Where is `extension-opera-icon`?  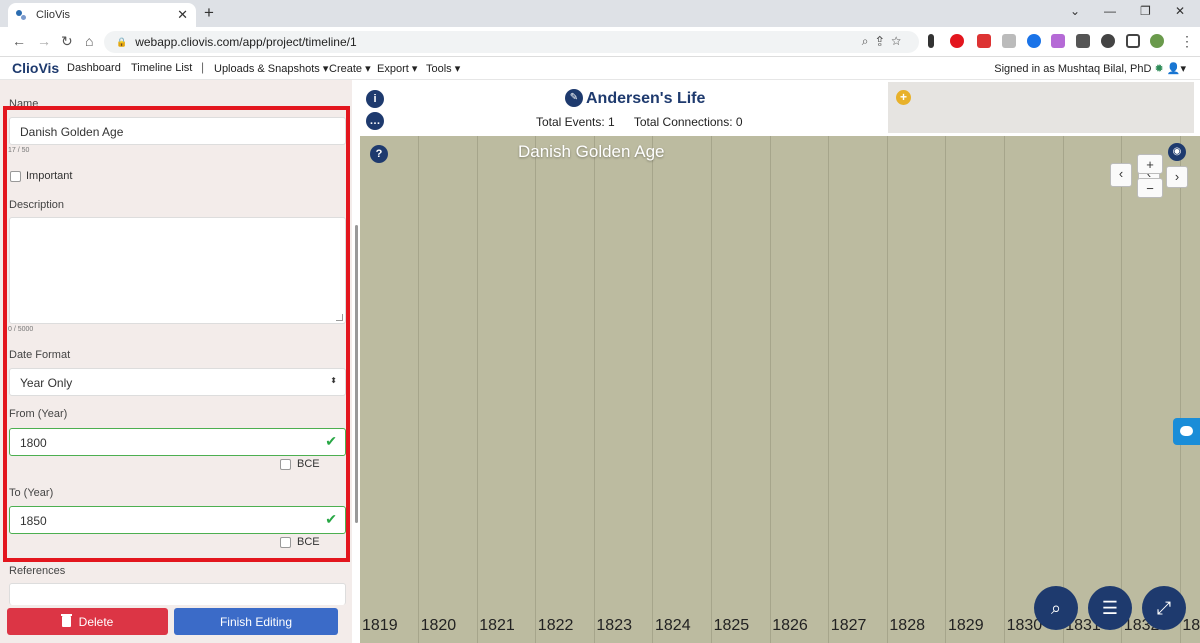
extension-opera-icon is located at coordinates (957, 41).